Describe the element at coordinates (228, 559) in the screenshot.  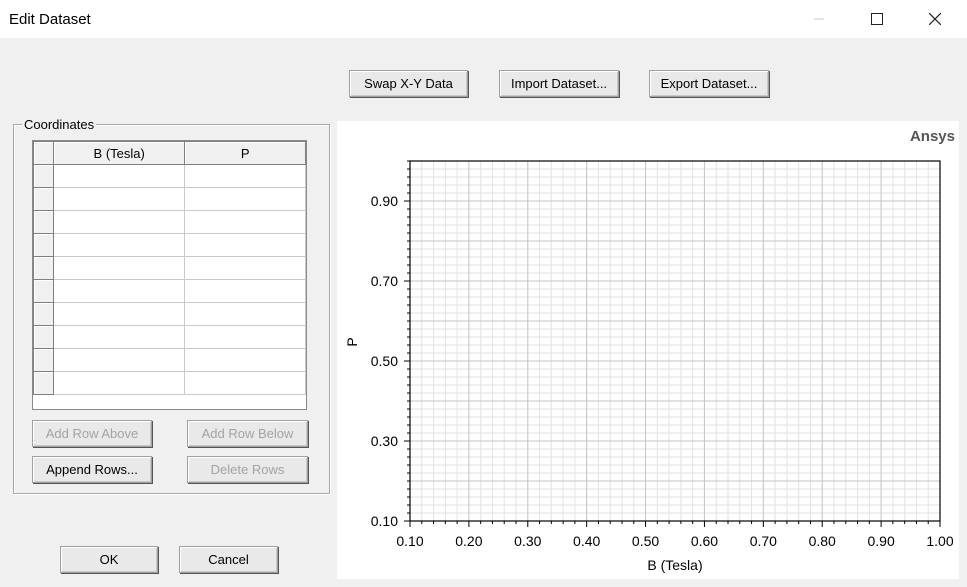
I see `cancel-button: Cancel` at that location.